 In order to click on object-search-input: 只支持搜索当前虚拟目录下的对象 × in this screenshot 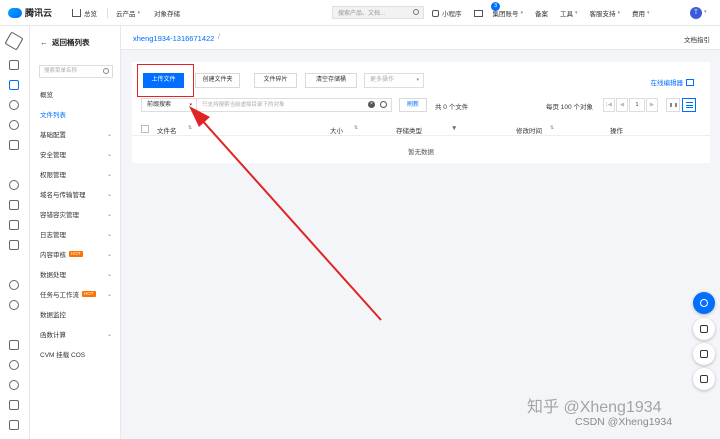, I will do `click(294, 105)`.